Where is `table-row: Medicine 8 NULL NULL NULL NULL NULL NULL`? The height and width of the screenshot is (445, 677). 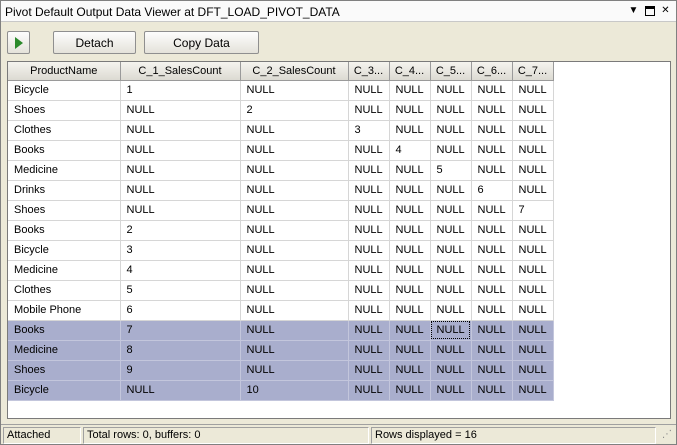 table-row: Medicine 8 NULL NULL NULL NULL NULL NULL is located at coordinates (281, 350).